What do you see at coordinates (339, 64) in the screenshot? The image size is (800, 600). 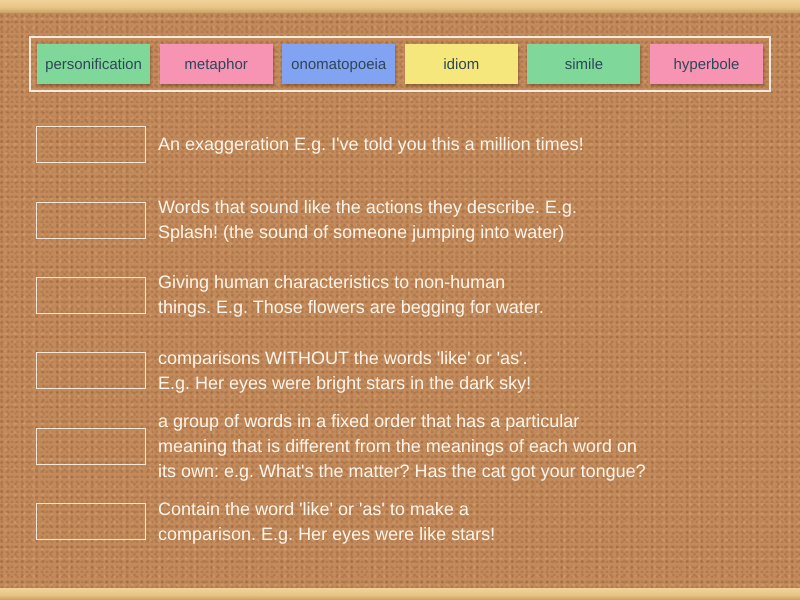 I see `word-tile: onomatopoeia` at bounding box center [339, 64].